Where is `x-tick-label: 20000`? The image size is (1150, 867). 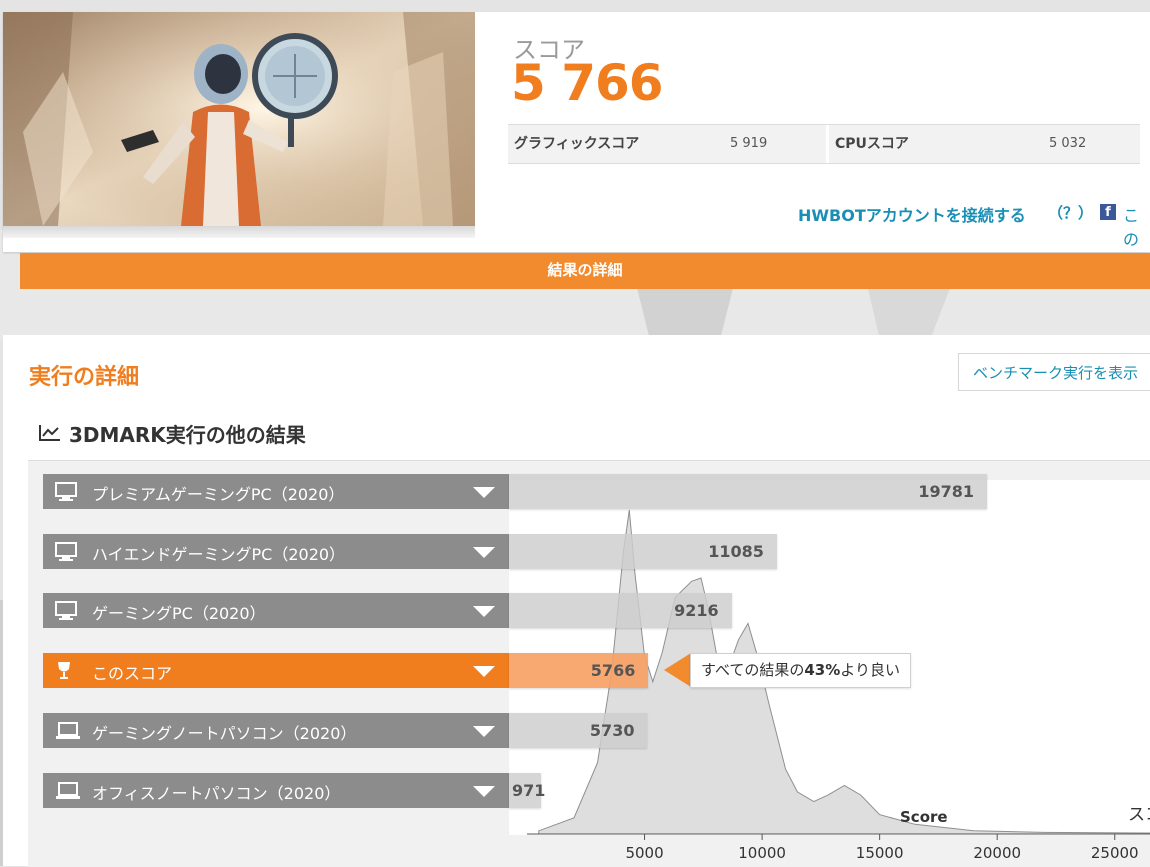 x-tick-label: 20000 is located at coordinates (997, 853).